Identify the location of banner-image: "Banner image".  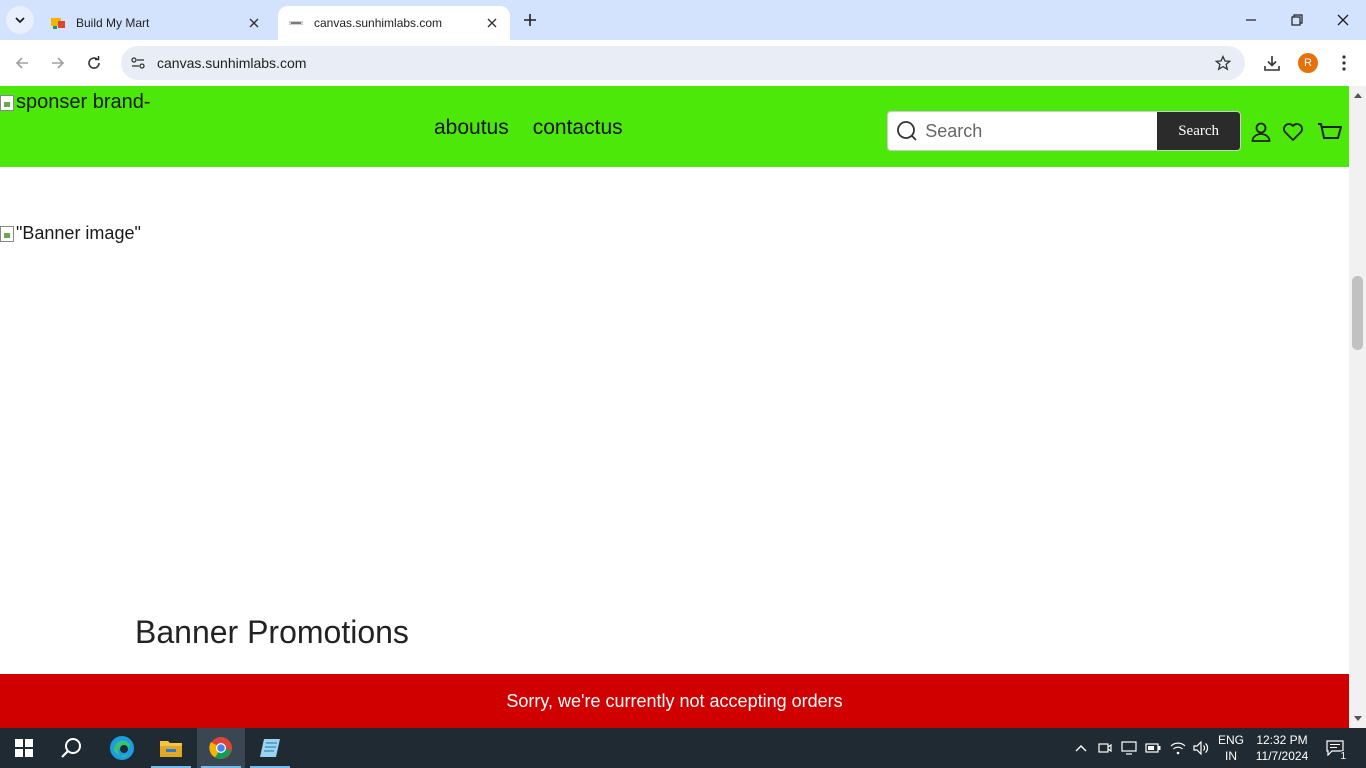
(70, 233).